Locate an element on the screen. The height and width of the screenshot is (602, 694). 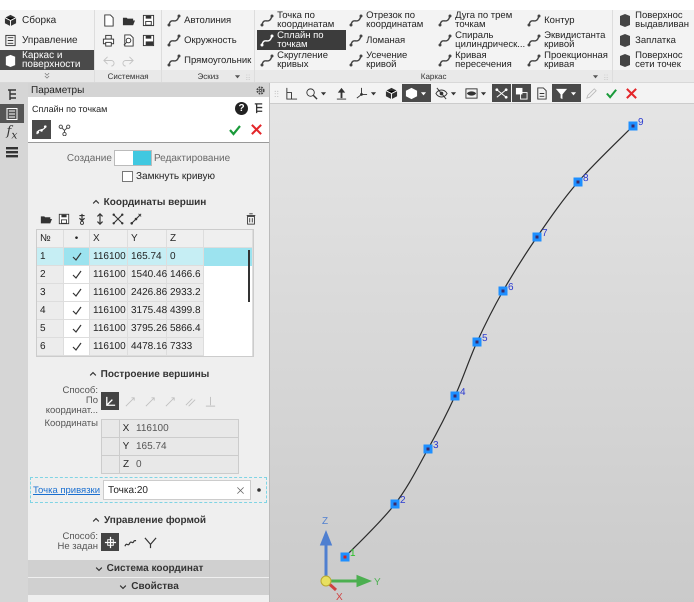
command-button: Кривая пересечения is located at coordinates (479, 60).